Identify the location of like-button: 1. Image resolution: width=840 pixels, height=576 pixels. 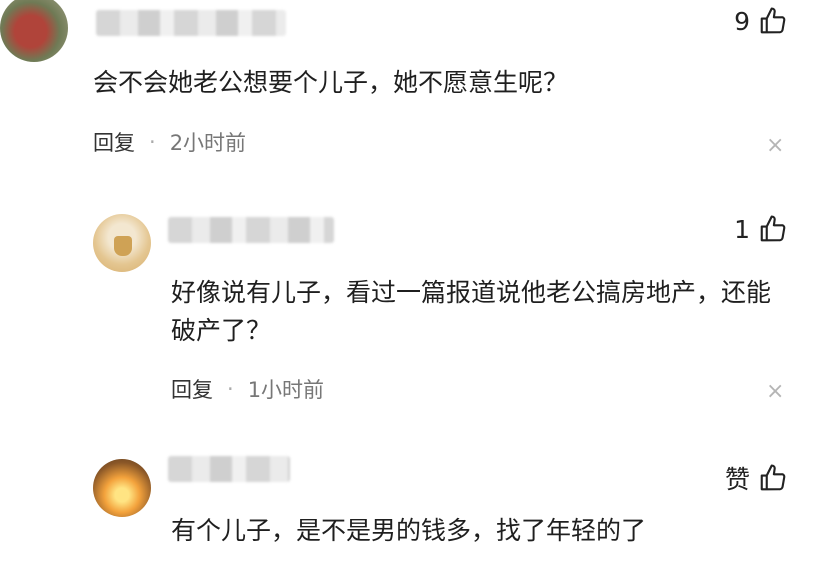
(761, 229).